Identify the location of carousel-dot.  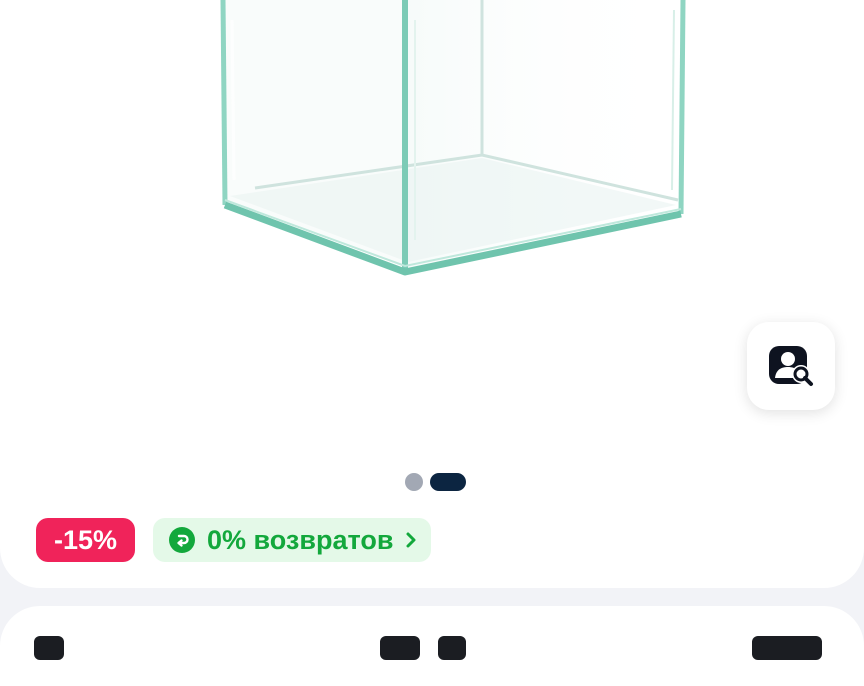
(414, 482).